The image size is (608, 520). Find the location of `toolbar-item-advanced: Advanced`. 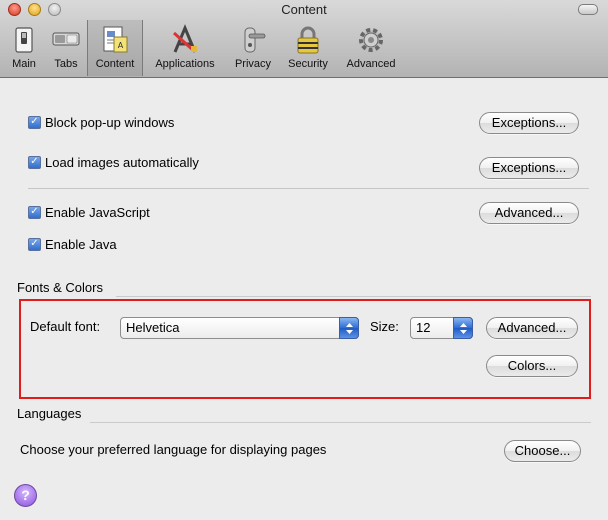

toolbar-item-advanced: Advanced is located at coordinates (371, 48).